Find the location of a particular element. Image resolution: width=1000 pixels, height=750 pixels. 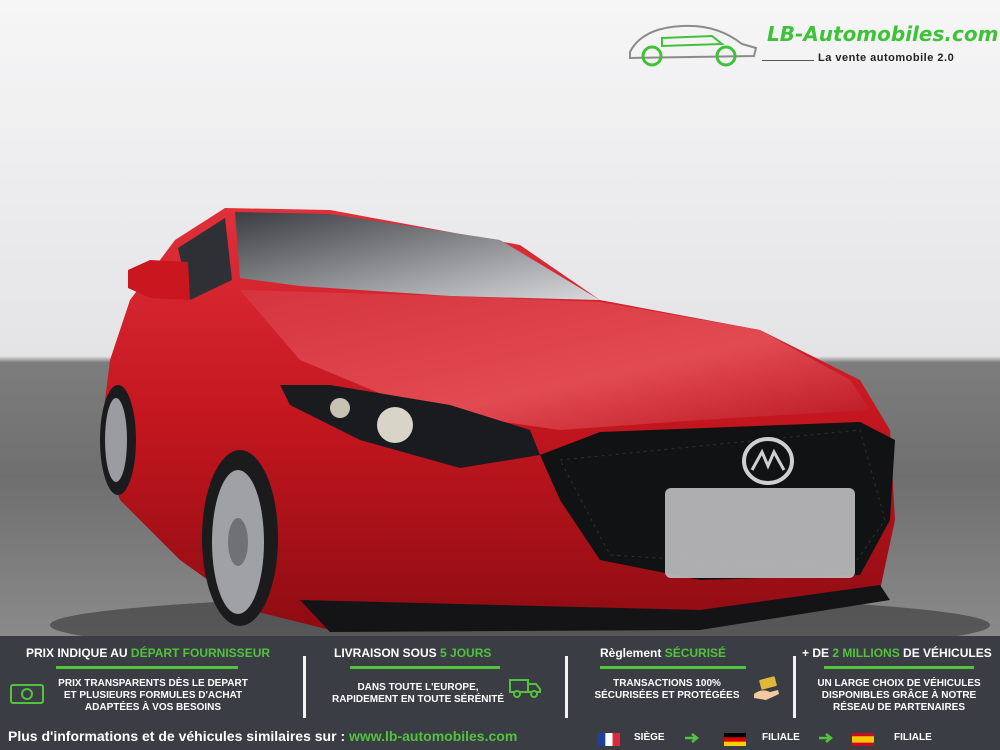

location-label: SIÈGE is located at coordinates (649, 737).